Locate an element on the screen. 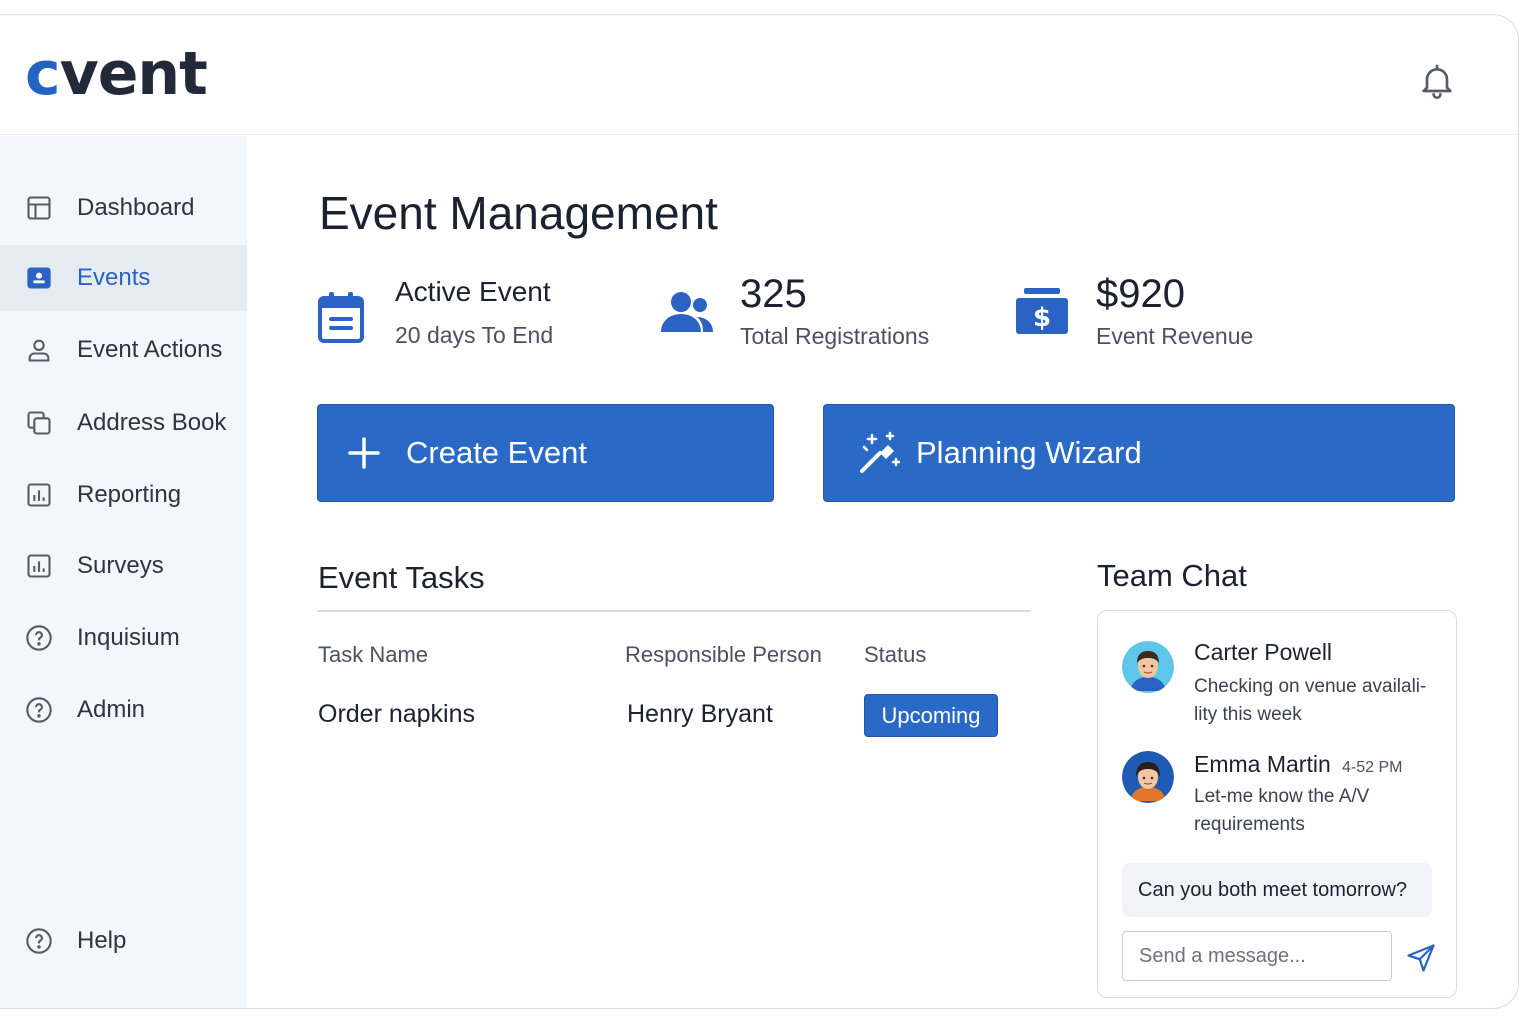 Image resolution: width=1536 pixels, height=1024 pixels. calendar-icon is located at coordinates (341, 317).